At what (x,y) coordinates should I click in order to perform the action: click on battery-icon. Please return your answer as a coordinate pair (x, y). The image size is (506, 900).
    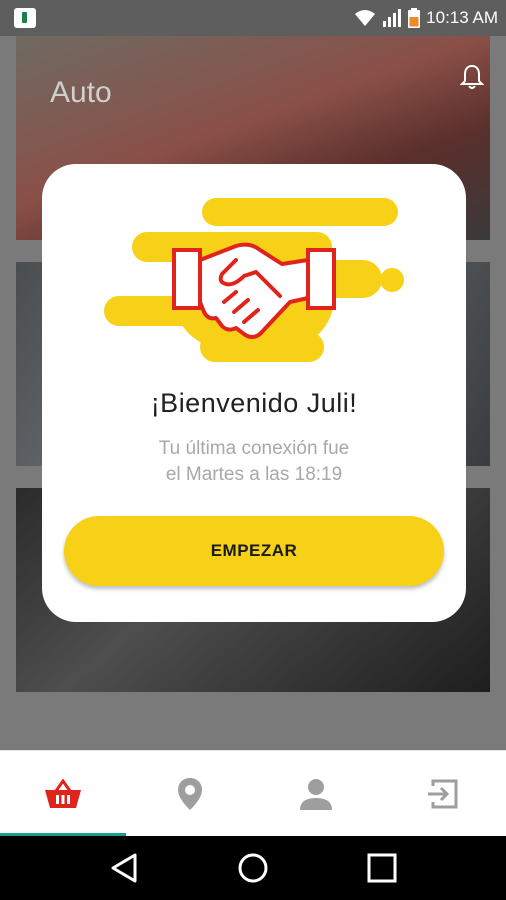
    Looking at the image, I should click on (414, 18).